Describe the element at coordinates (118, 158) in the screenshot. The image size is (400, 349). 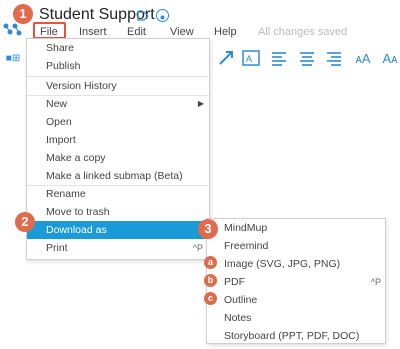
I see `menu-item-make-copy: Make a copy` at that location.